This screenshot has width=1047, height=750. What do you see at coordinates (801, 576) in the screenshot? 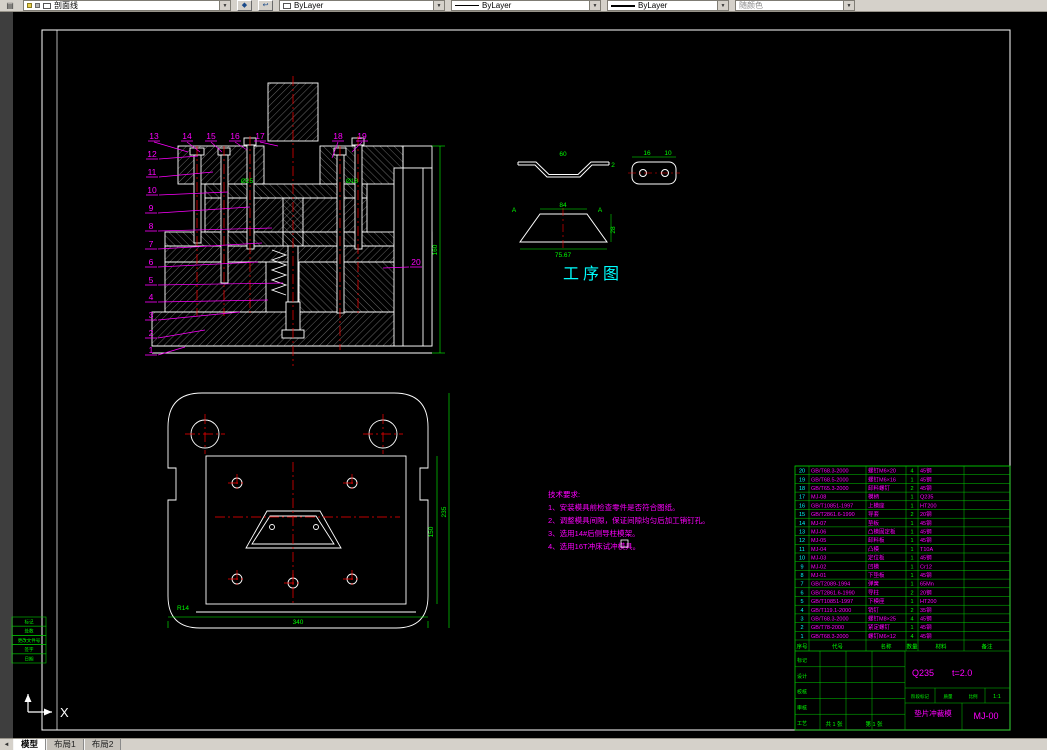
I see `bom-cell: 8` at bounding box center [801, 576].